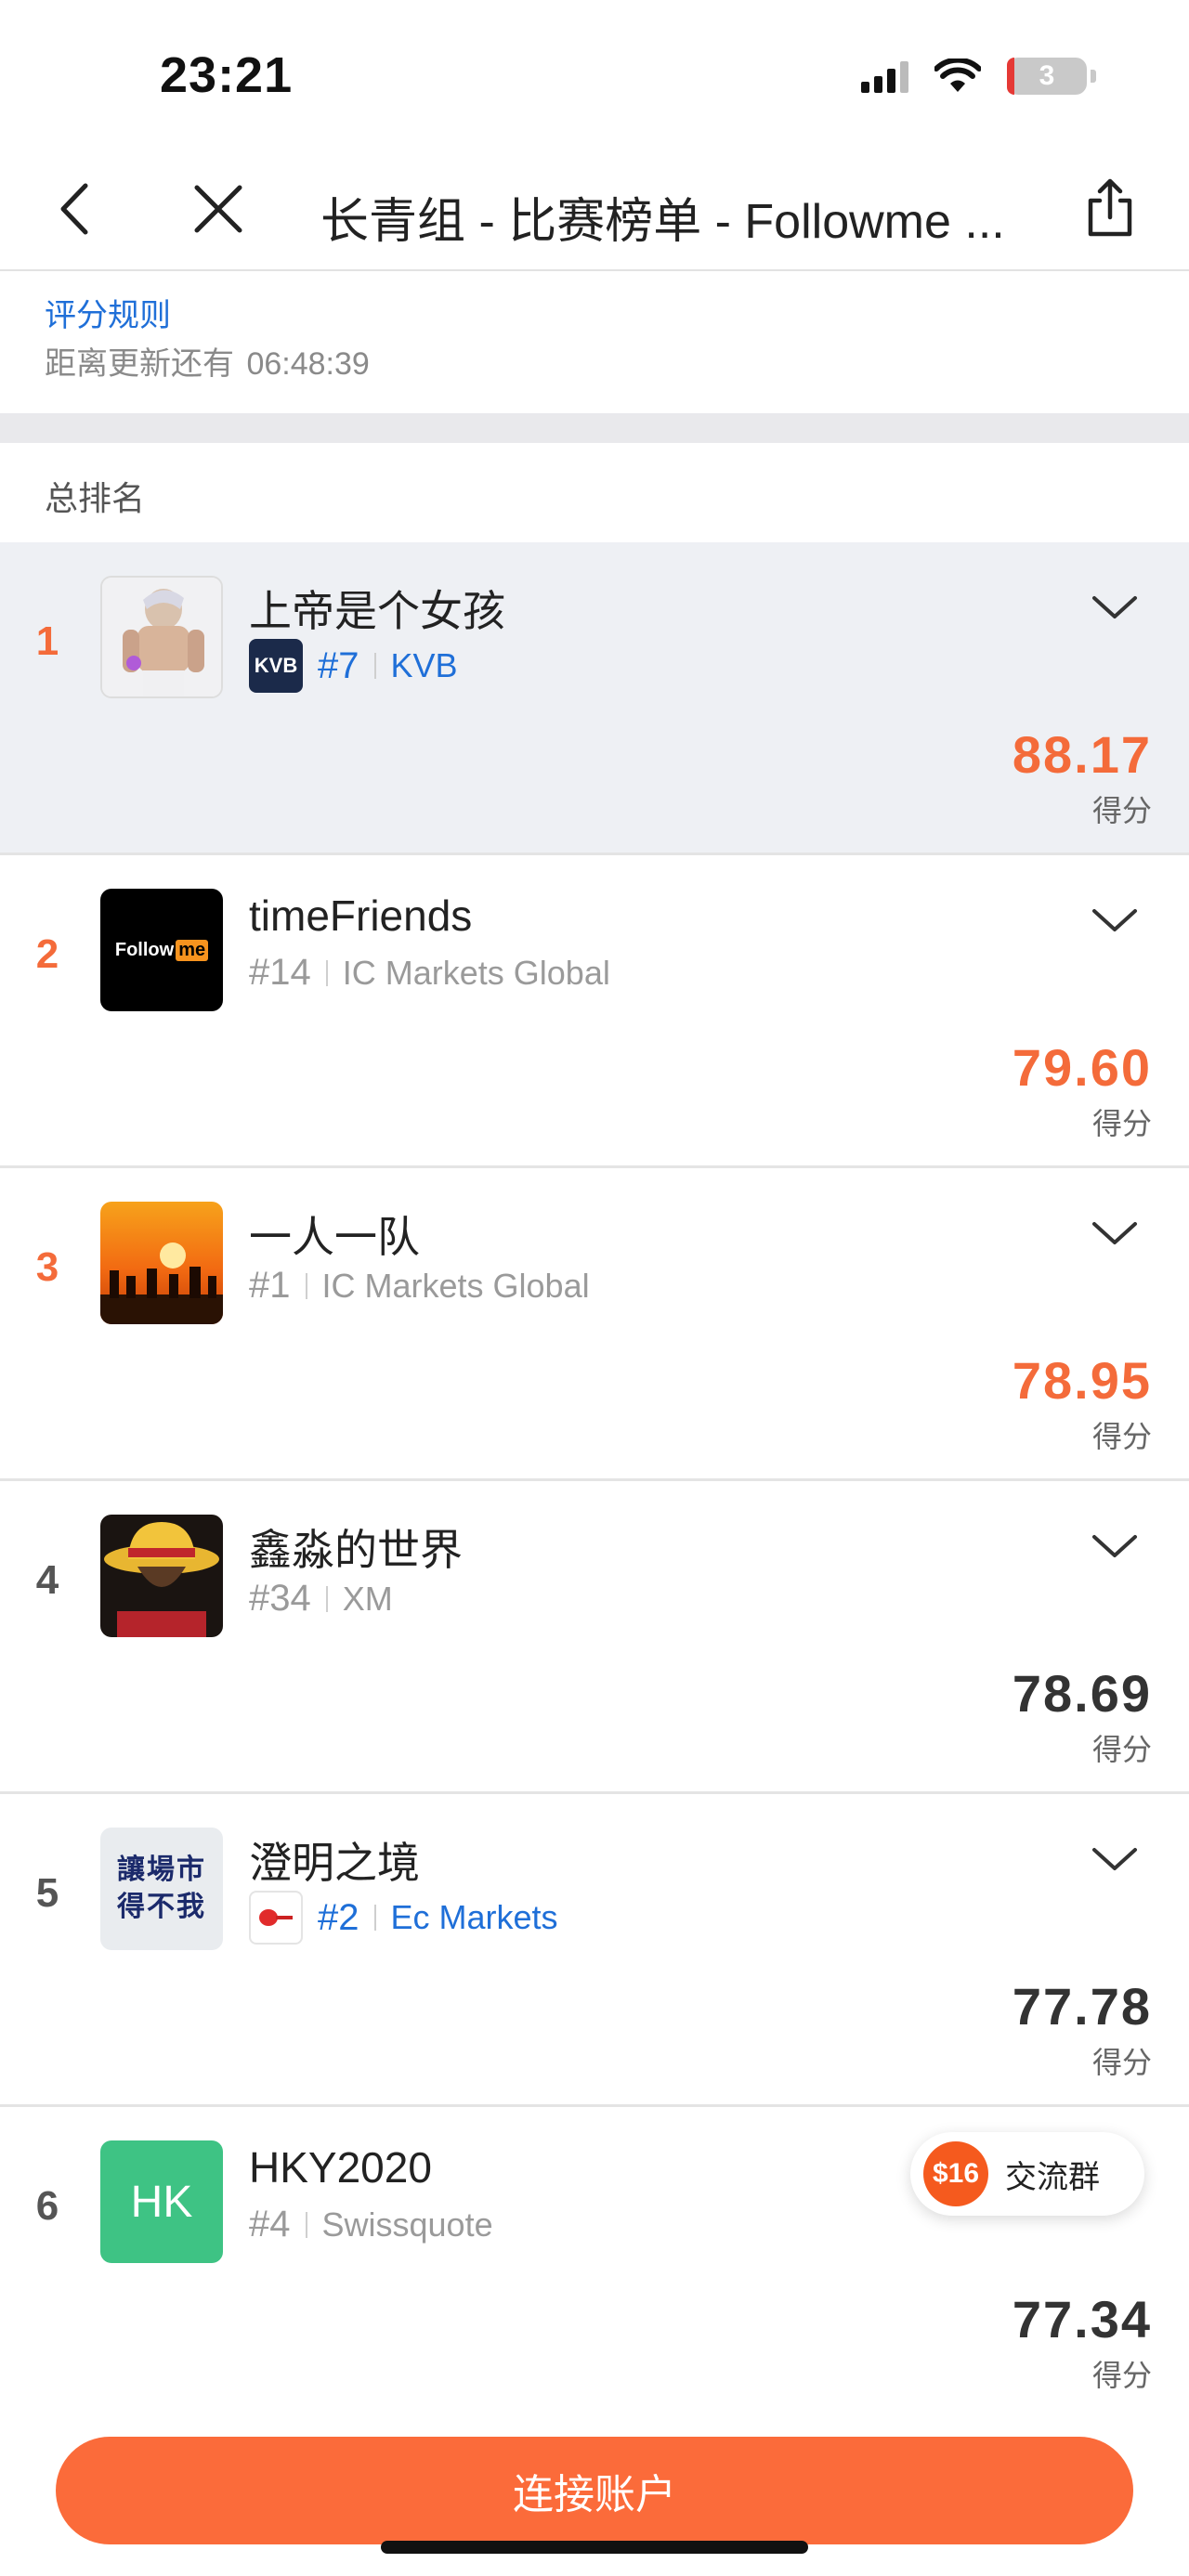  What do you see at coordinates (280, 1598) in the screenshot?
I see `account-number: #34` at bounding box center [280, 1598].